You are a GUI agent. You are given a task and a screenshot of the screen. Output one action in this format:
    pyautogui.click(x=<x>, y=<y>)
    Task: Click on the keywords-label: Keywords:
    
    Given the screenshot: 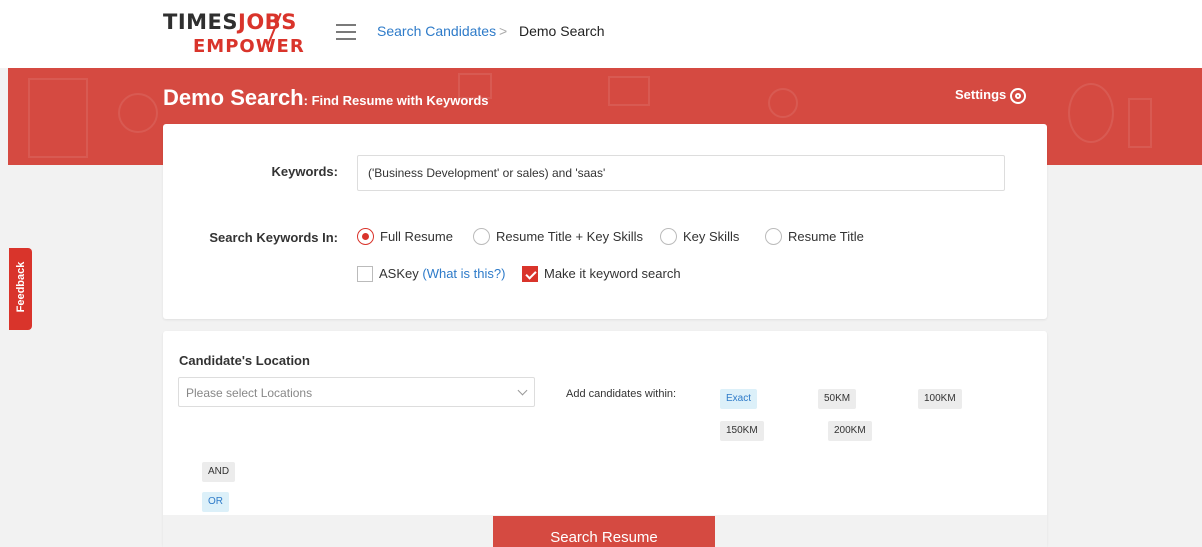 What is the action you would take?
    pyautogui.click(x=304, y=171)
    